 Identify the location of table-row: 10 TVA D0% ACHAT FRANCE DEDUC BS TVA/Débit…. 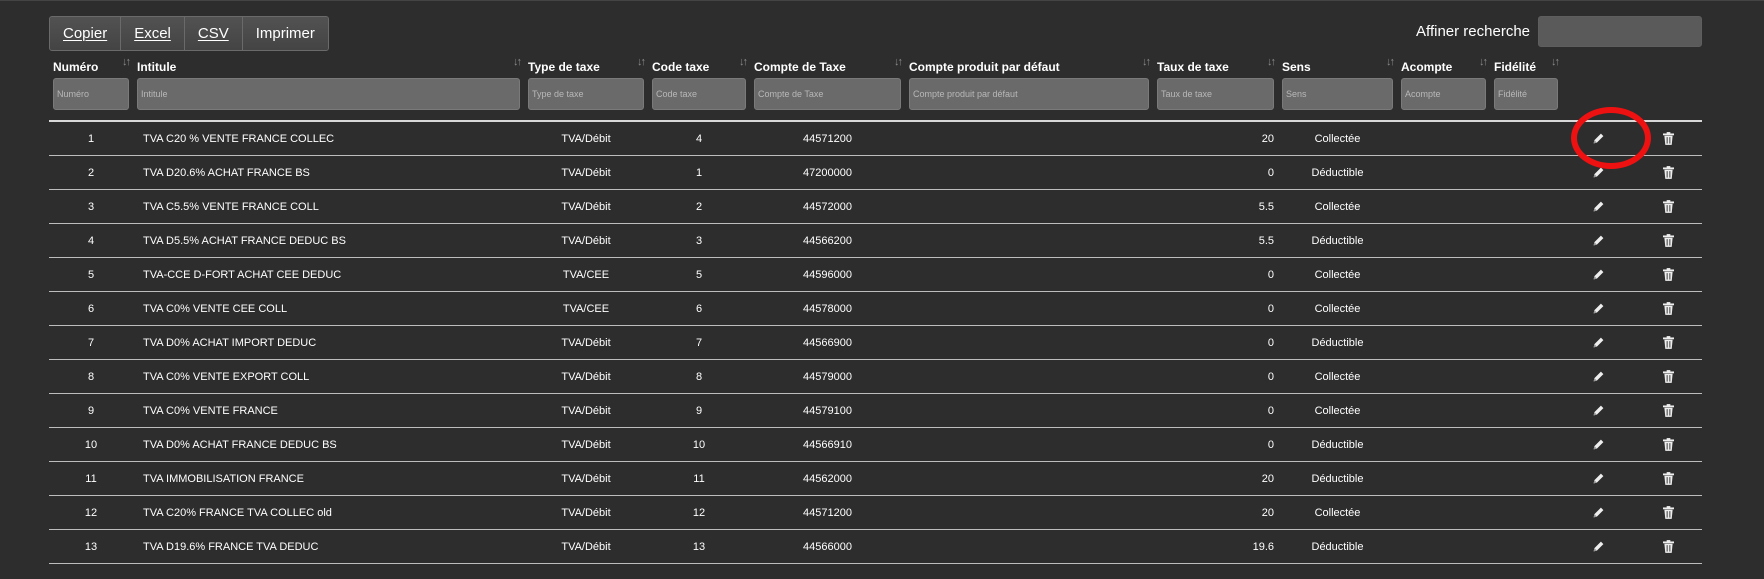
(875, 444).